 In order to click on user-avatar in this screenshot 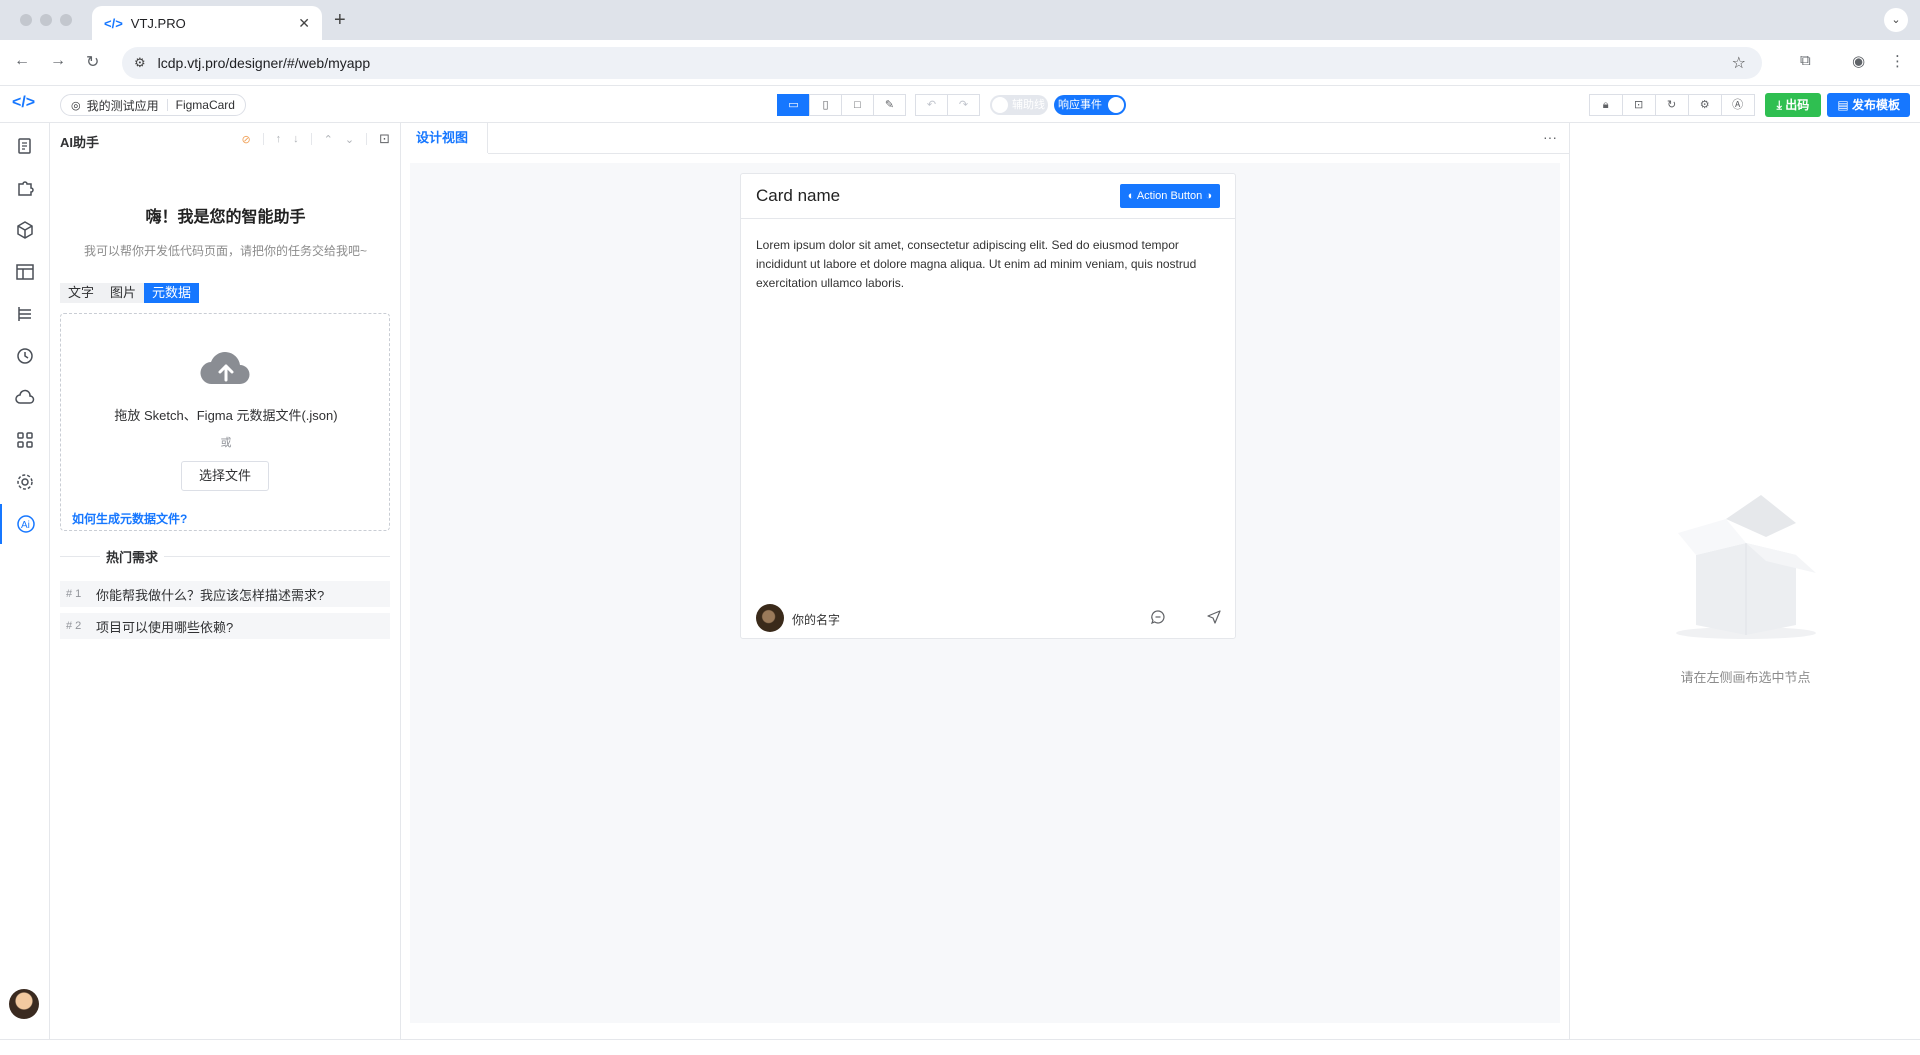, I will do `click(24, 1004)`.